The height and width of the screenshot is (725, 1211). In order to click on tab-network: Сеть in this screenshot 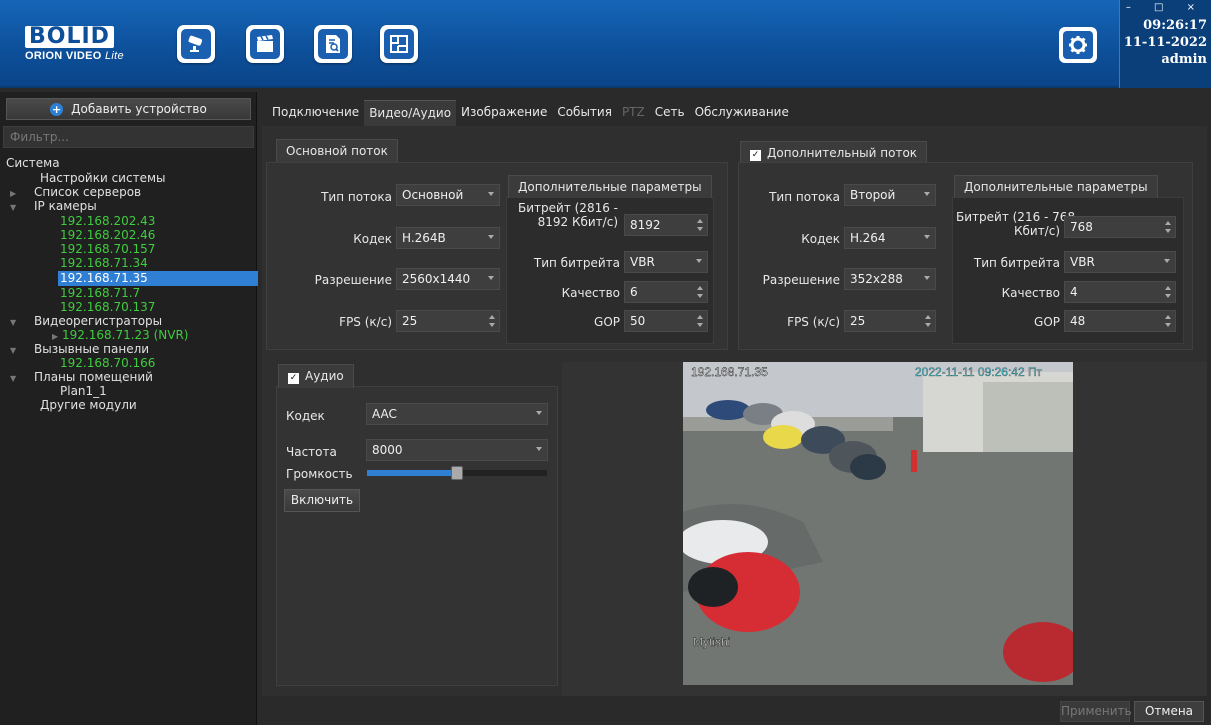, I will do `click(670, 113)`.